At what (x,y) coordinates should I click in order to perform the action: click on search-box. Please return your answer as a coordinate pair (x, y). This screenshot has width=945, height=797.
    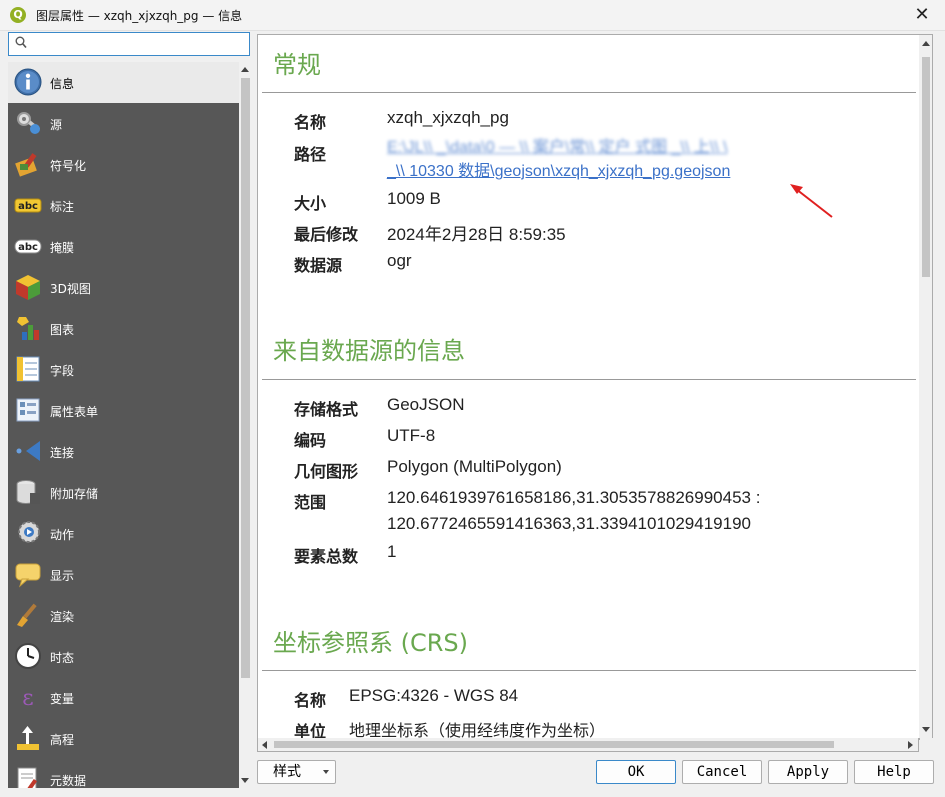
    Looking at the image, I should click on (129, 44).